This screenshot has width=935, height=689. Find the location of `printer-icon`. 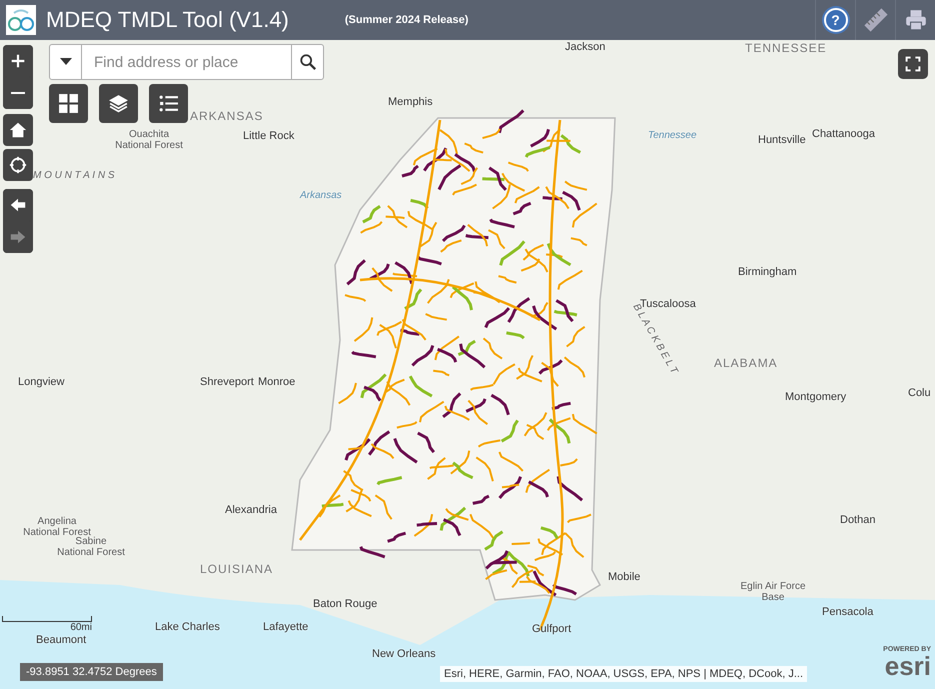

printer-icon is located at coordinates (916, 20).